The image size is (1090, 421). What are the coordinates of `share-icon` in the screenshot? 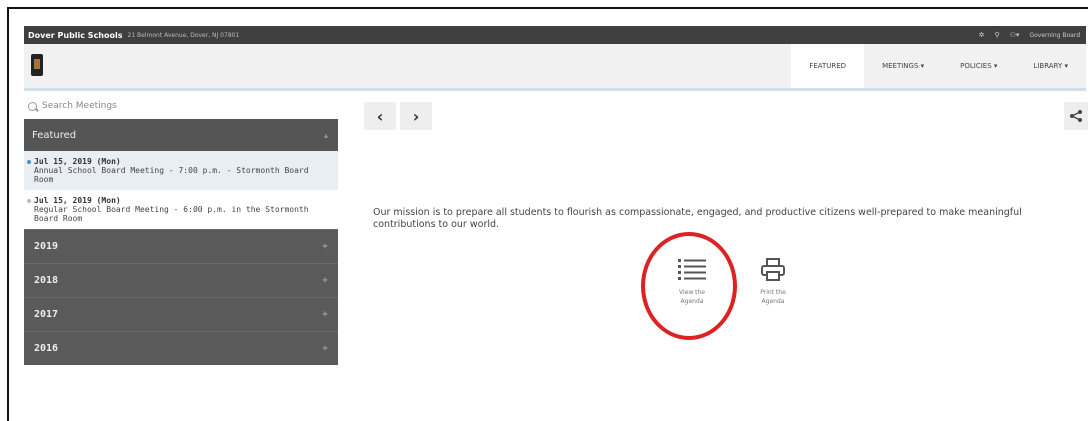 It's located at (1076, 116).